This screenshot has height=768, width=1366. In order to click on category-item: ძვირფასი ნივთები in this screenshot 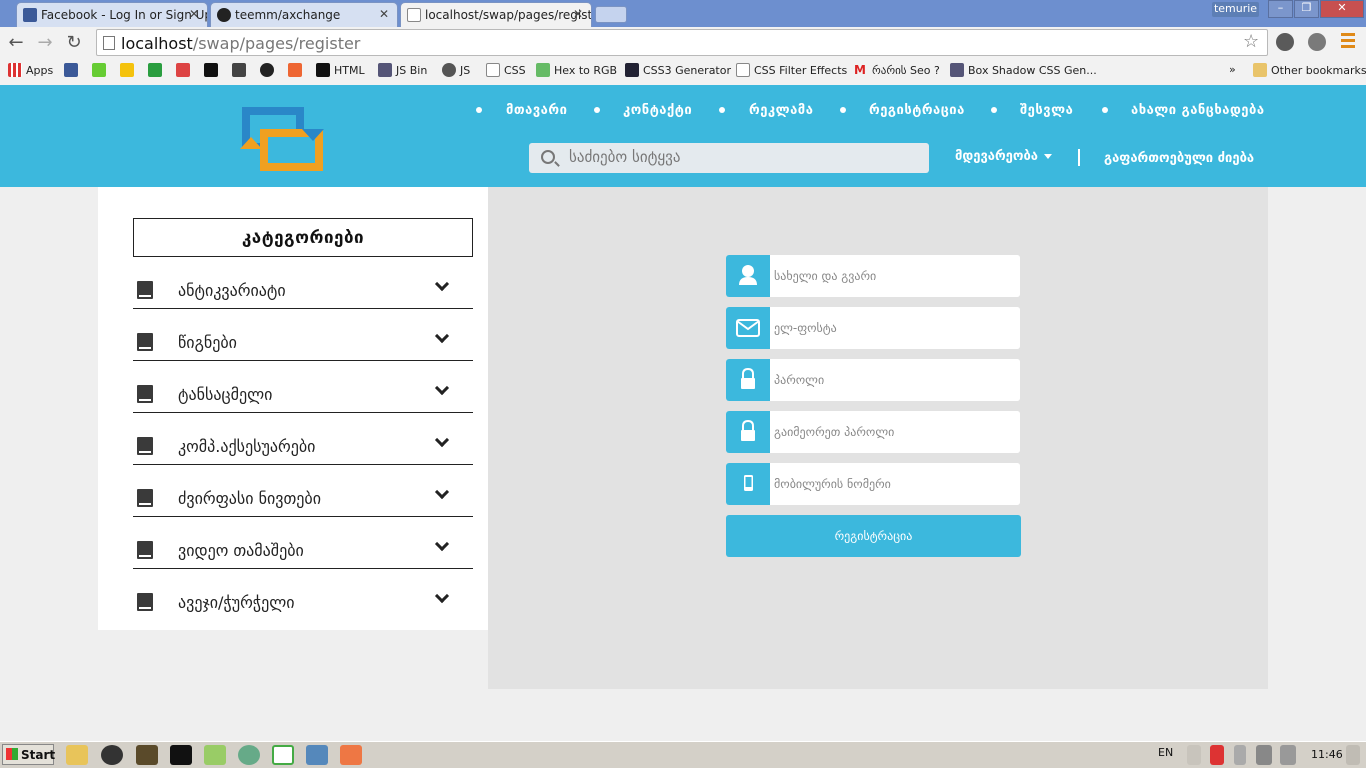, I will do `click(303, 491)`.